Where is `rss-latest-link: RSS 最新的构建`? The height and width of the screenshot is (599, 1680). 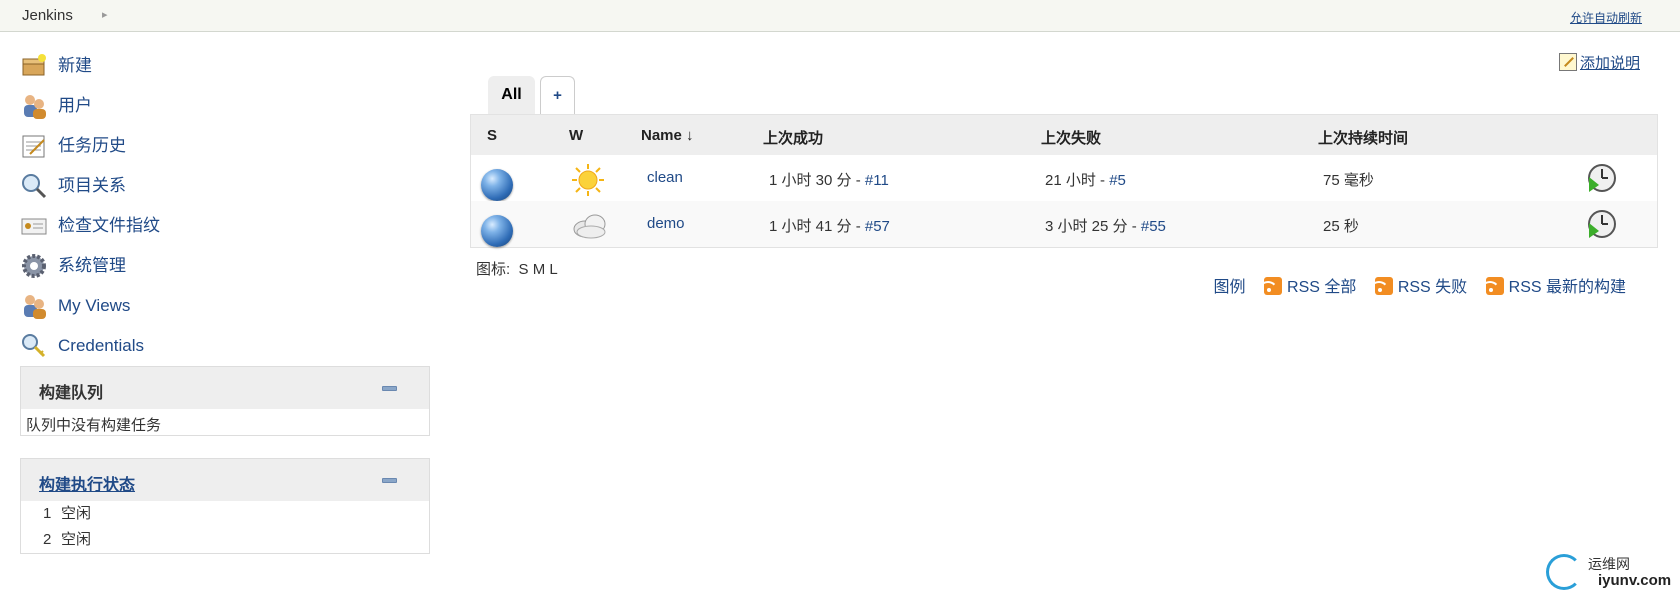 rss-latest-link: RSS 最新的构建 is located at coordinates (1555, 286).